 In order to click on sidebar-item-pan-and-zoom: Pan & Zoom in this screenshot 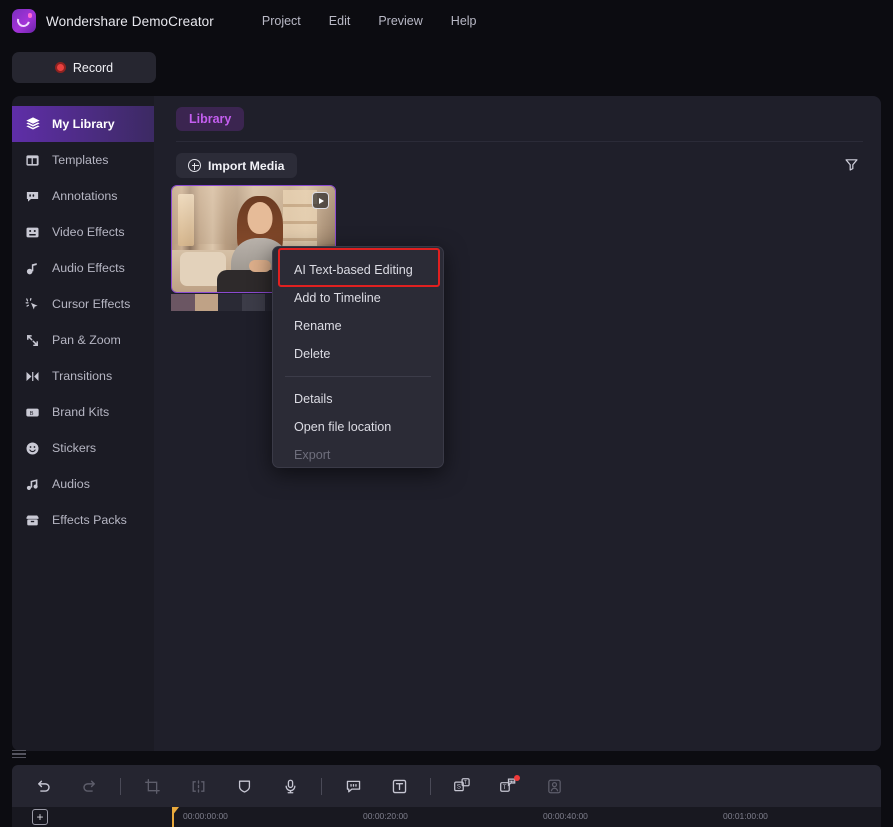, I will do `click(83, 340)`.